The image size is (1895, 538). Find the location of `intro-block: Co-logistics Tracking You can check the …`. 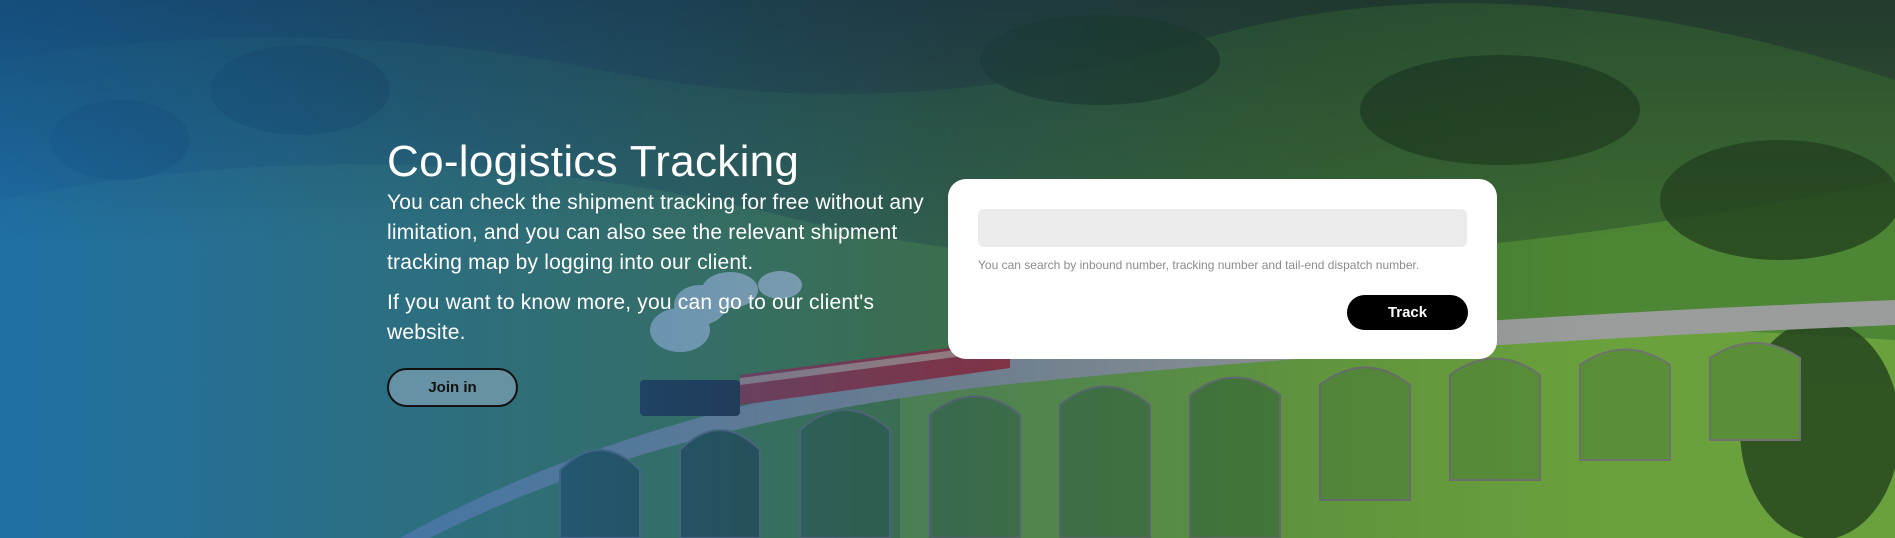

intro-block: Co-logistics Tracking You can check the … is located at coordinates (667, 242).